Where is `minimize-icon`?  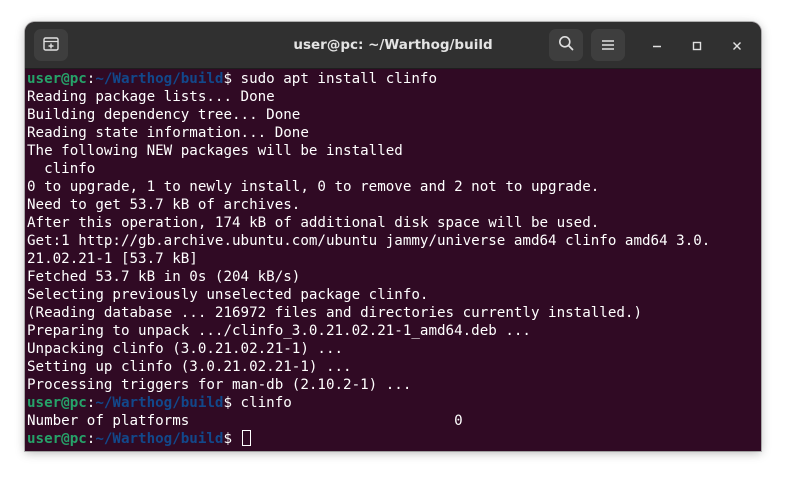 minimize-icon is located at coordinates (657, 45).